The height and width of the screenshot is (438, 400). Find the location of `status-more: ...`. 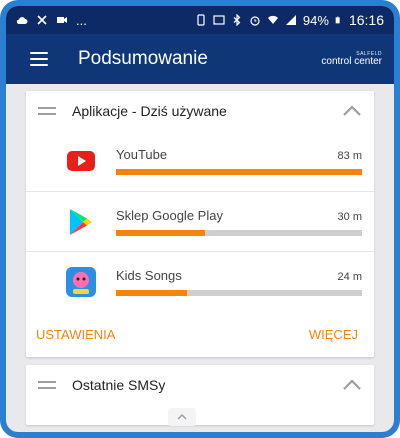

status-more: ... is located at coordinates (81, 20).